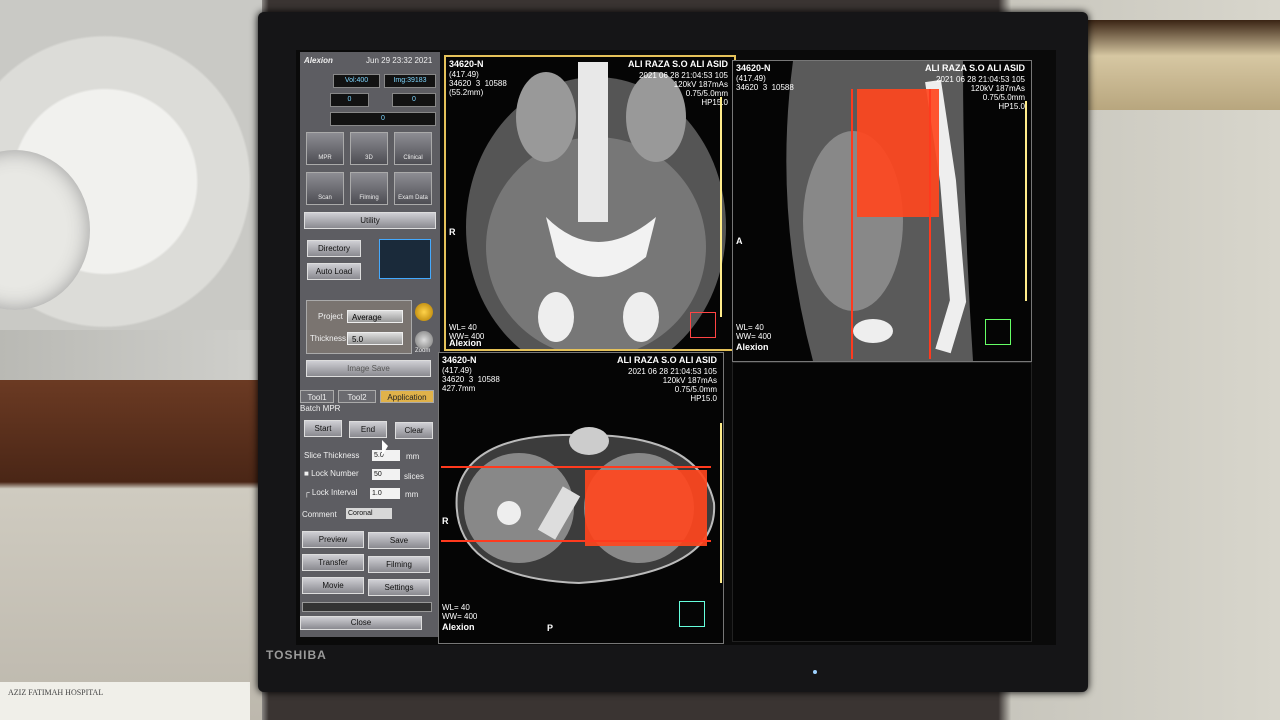  What do you see at coordinates (368, 429) in the screenshot?
I see `end-button: End` at bounding box center [368, 429].